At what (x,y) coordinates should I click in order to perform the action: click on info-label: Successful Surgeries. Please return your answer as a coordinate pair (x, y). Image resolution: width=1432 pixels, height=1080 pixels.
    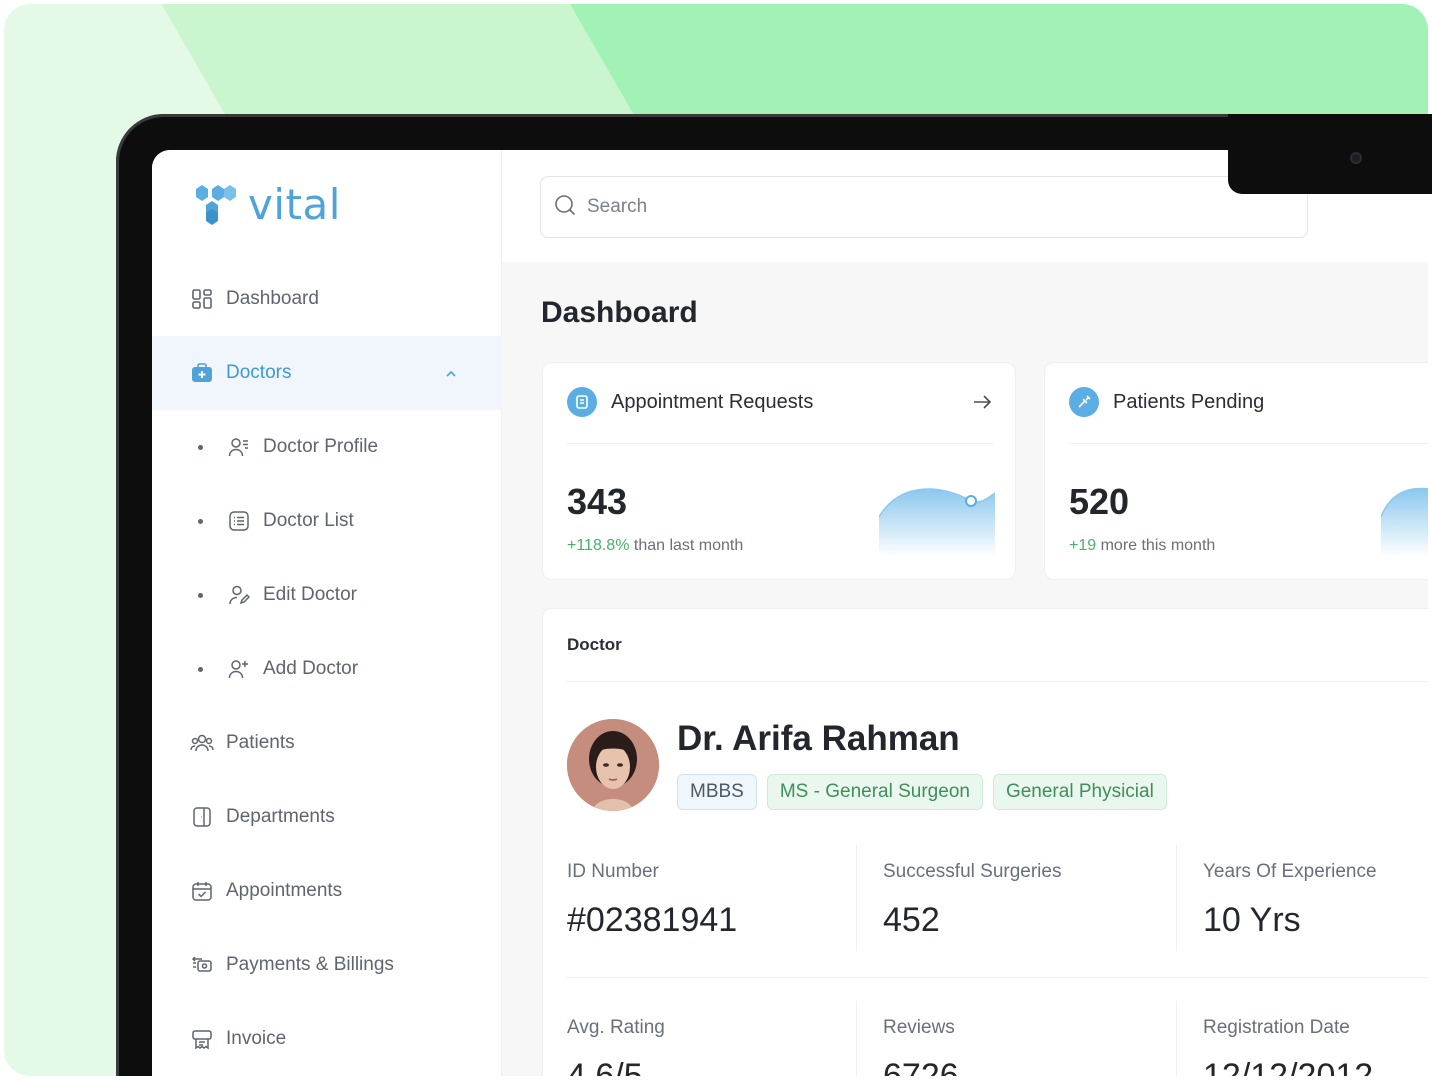
    Looking at the image, I should click on (972, 871).